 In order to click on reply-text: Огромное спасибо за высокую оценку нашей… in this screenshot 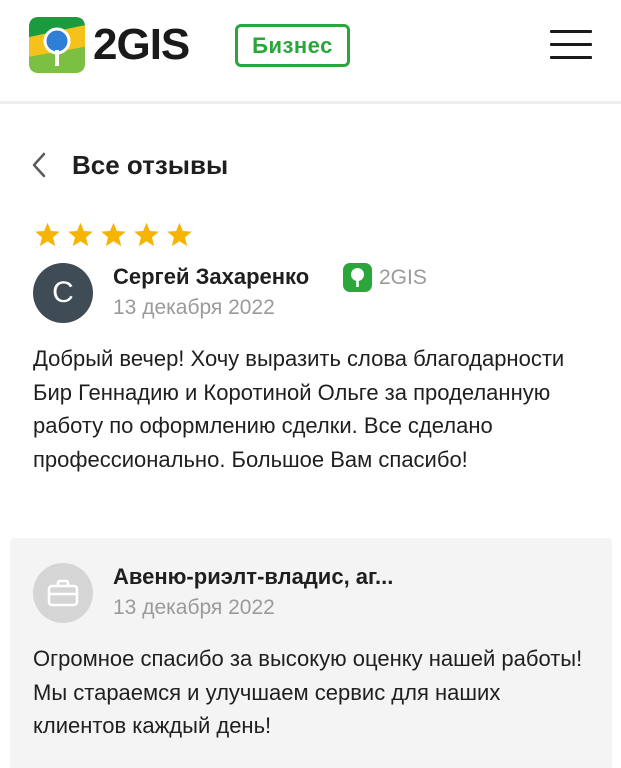, I will do `click(308, 692)`.